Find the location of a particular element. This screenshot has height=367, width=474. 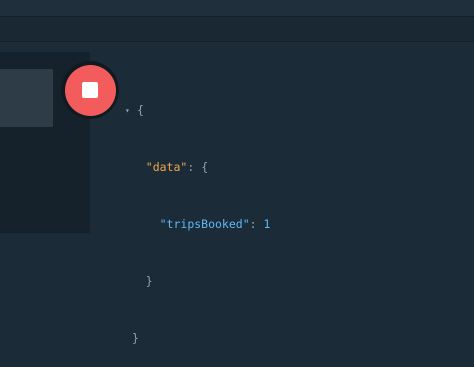

stop-button is located at coordinates (90, 90).